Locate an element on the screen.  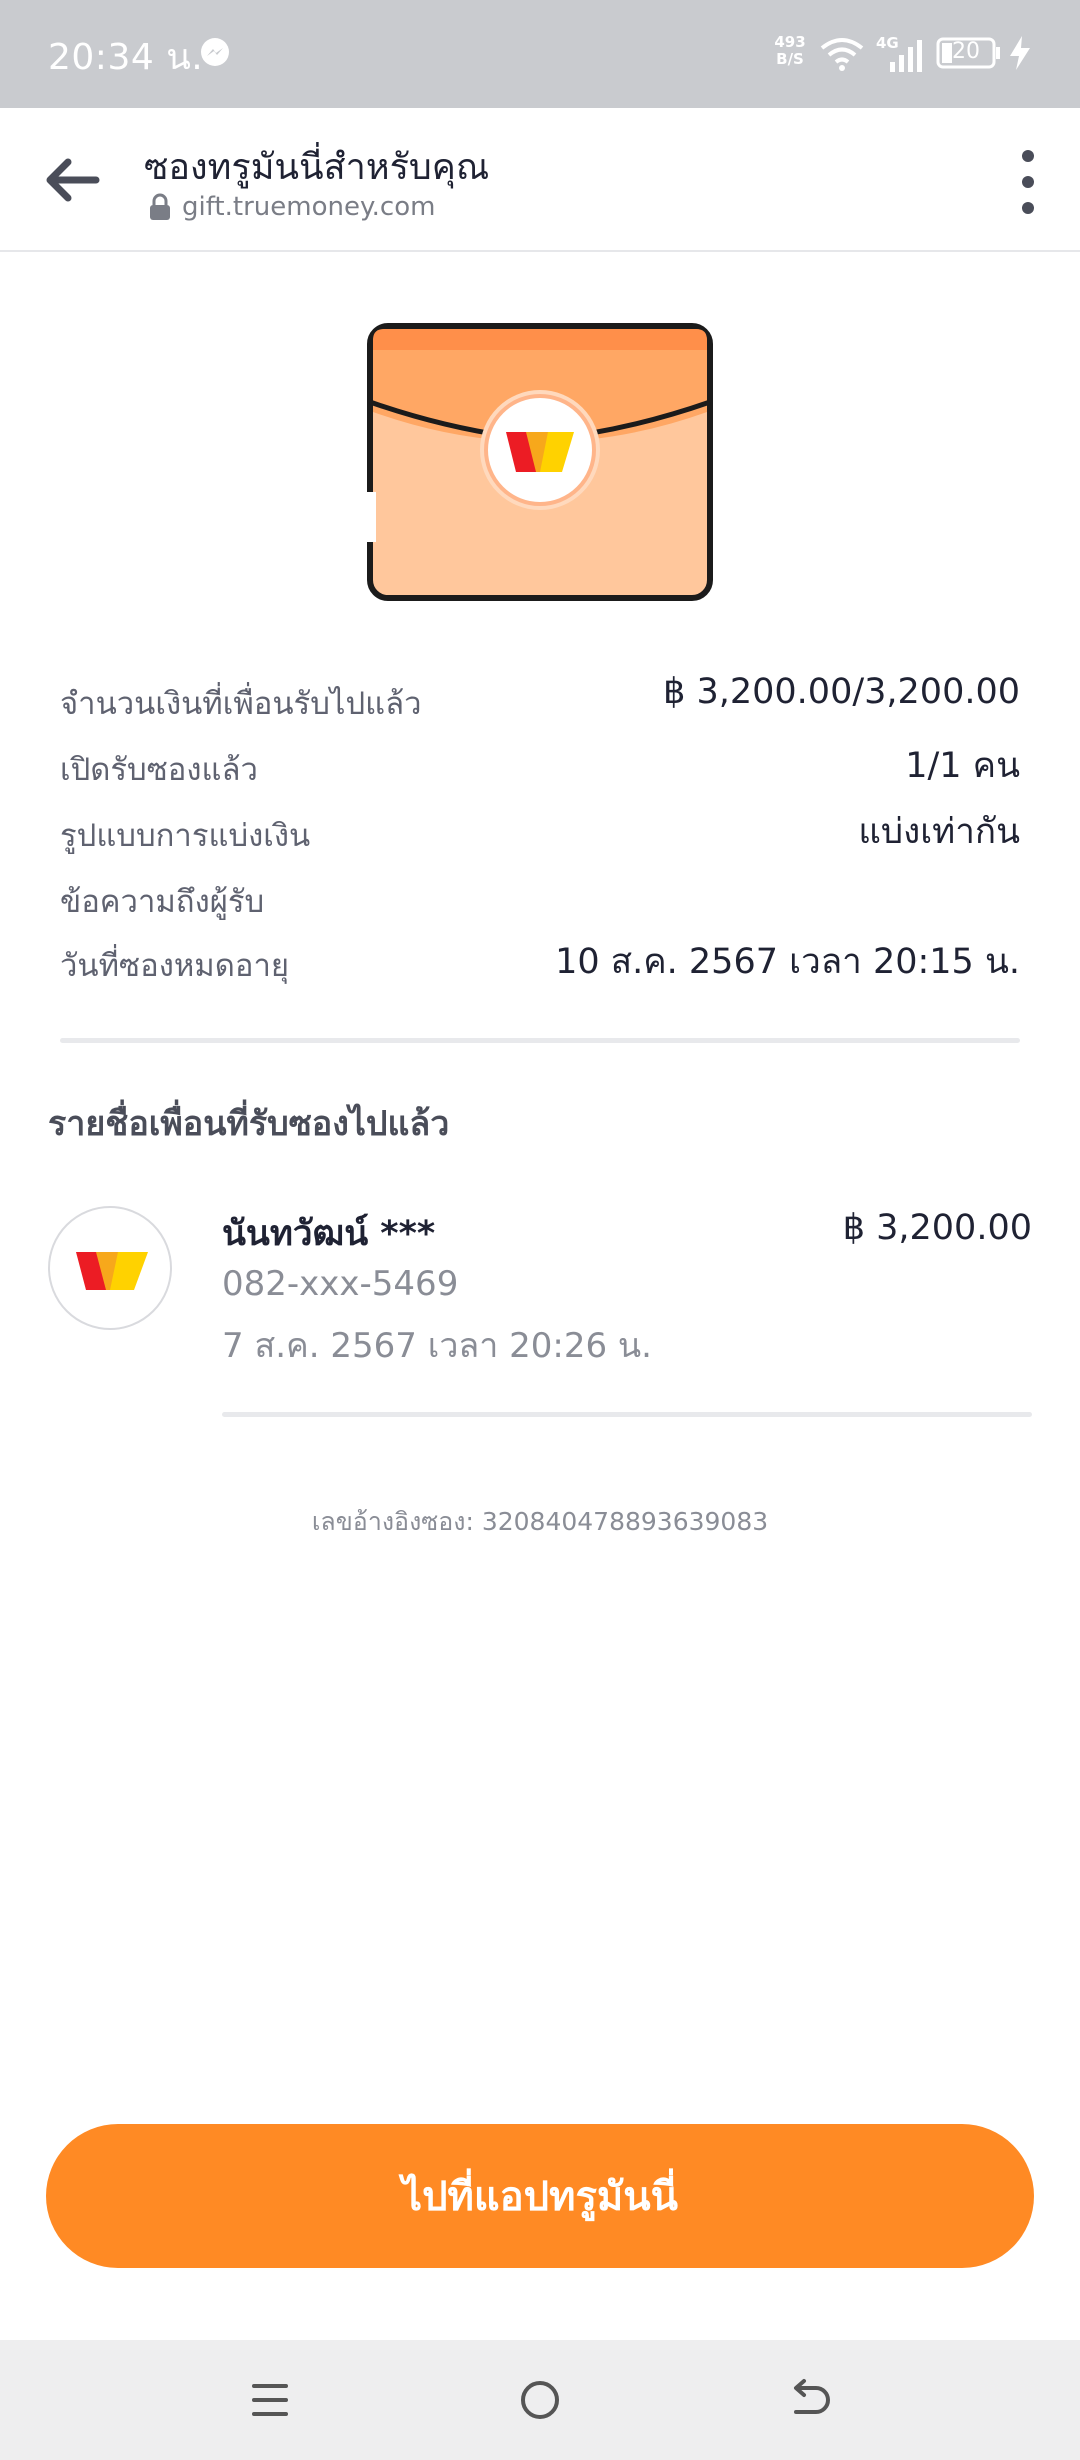
info-value: 10 ส.ค. 2567 เวลา 20:15 น. is located at coordinates (787, 962).